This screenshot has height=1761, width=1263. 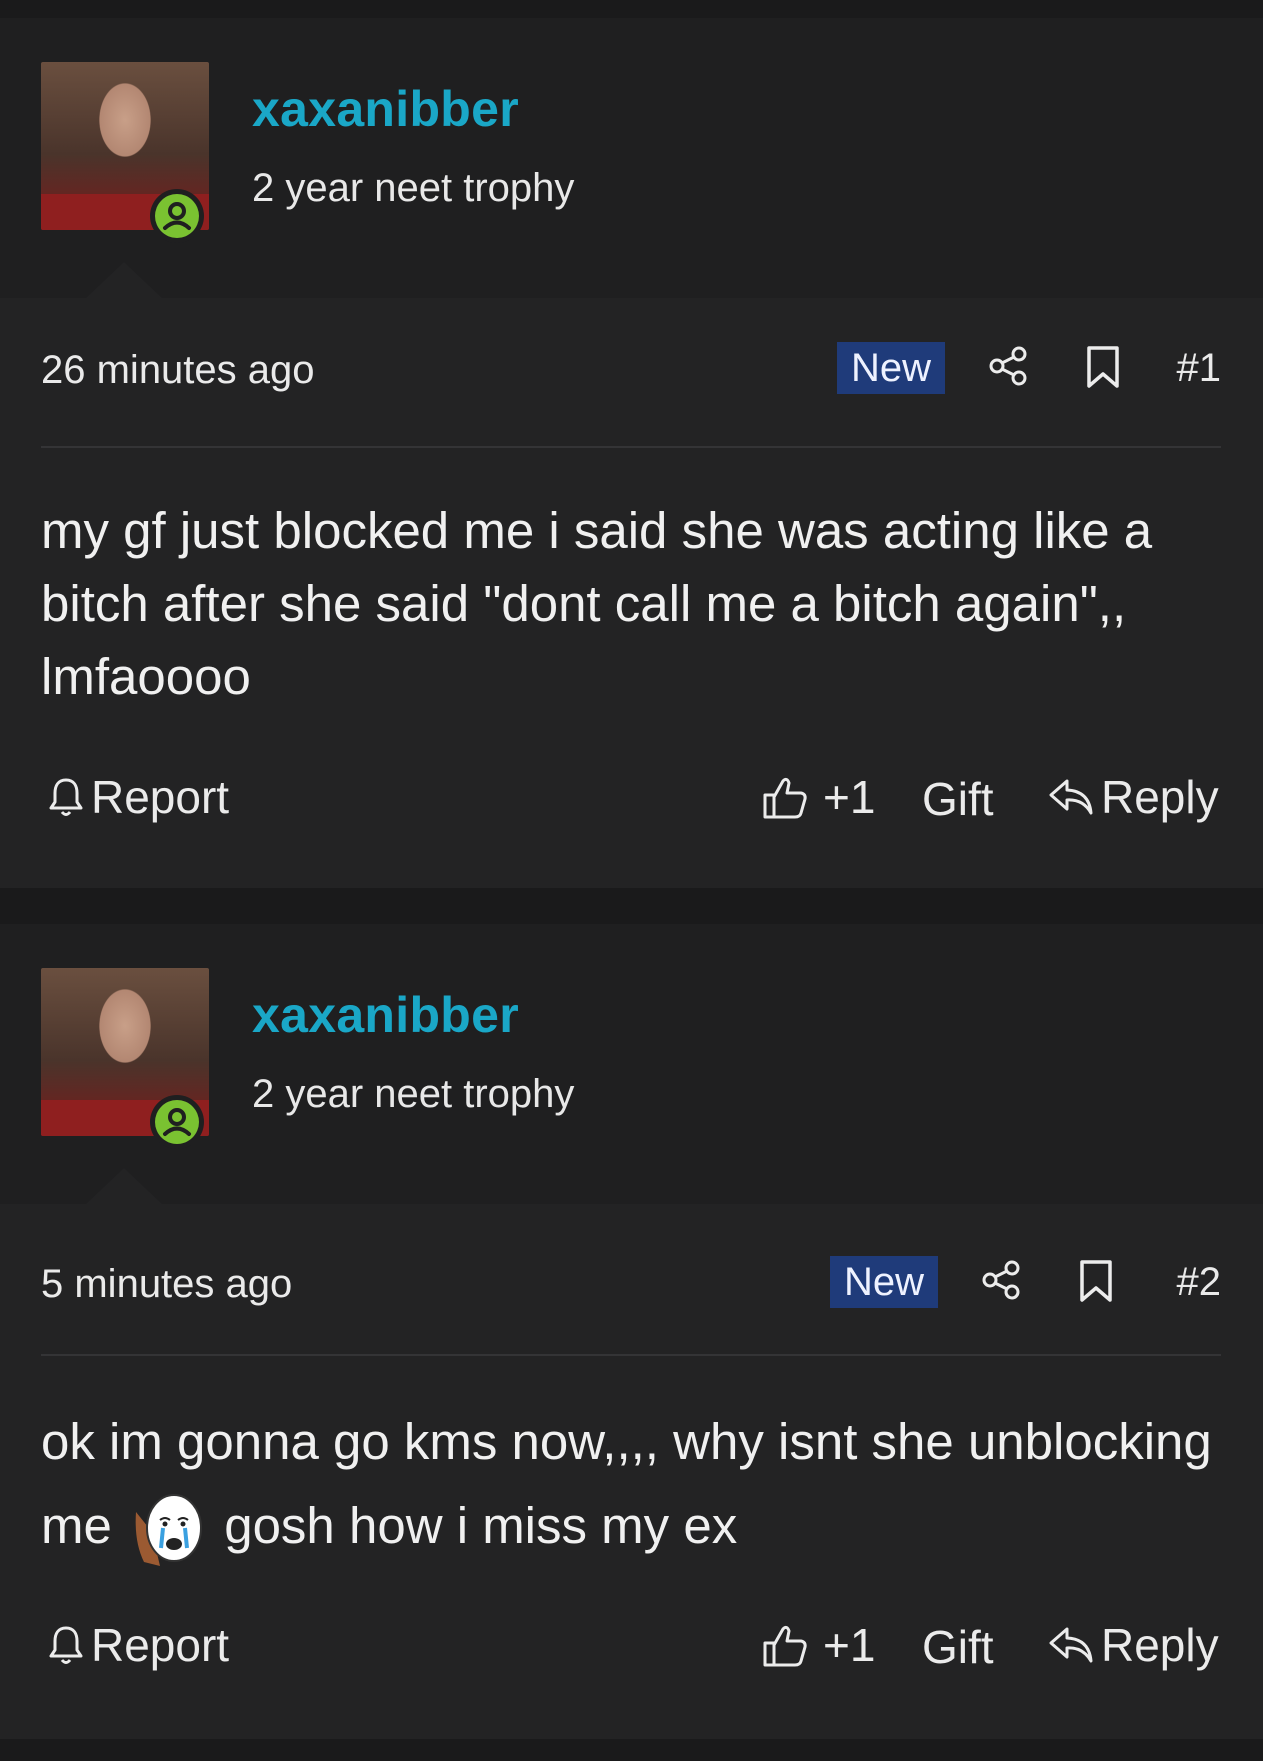 I want to click on timestamp: 5 minutes ago, so click(x=166, y=1284).